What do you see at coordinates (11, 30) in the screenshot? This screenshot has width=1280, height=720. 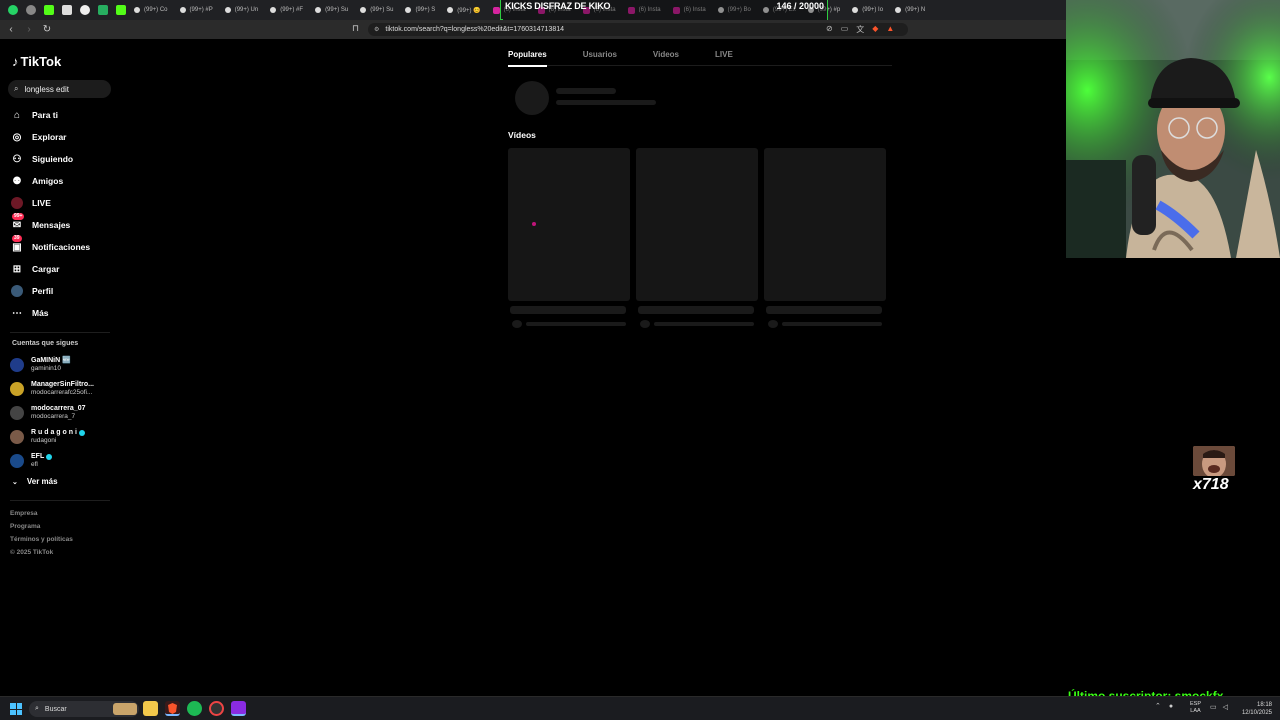 I see `back-icon: ‹` at bounding box center [11, 30].